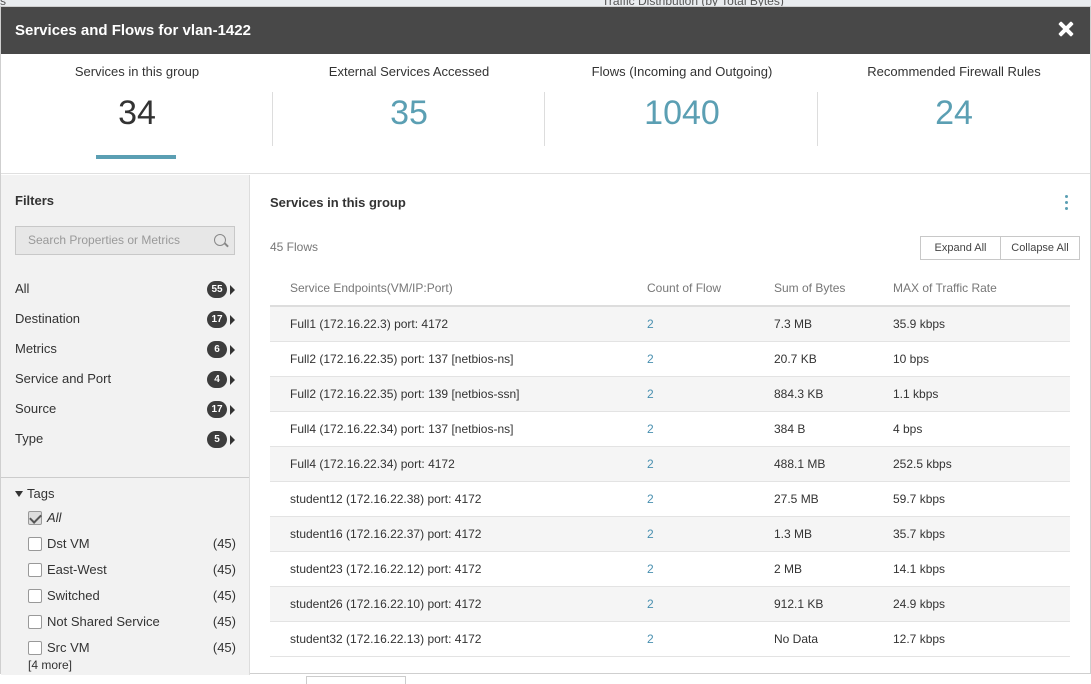 The width and height of the screenshot is (1091, 684). I want to click on cell-endpoint: Full4 (172.16.22.34) port: 4172, so click(458, 464).